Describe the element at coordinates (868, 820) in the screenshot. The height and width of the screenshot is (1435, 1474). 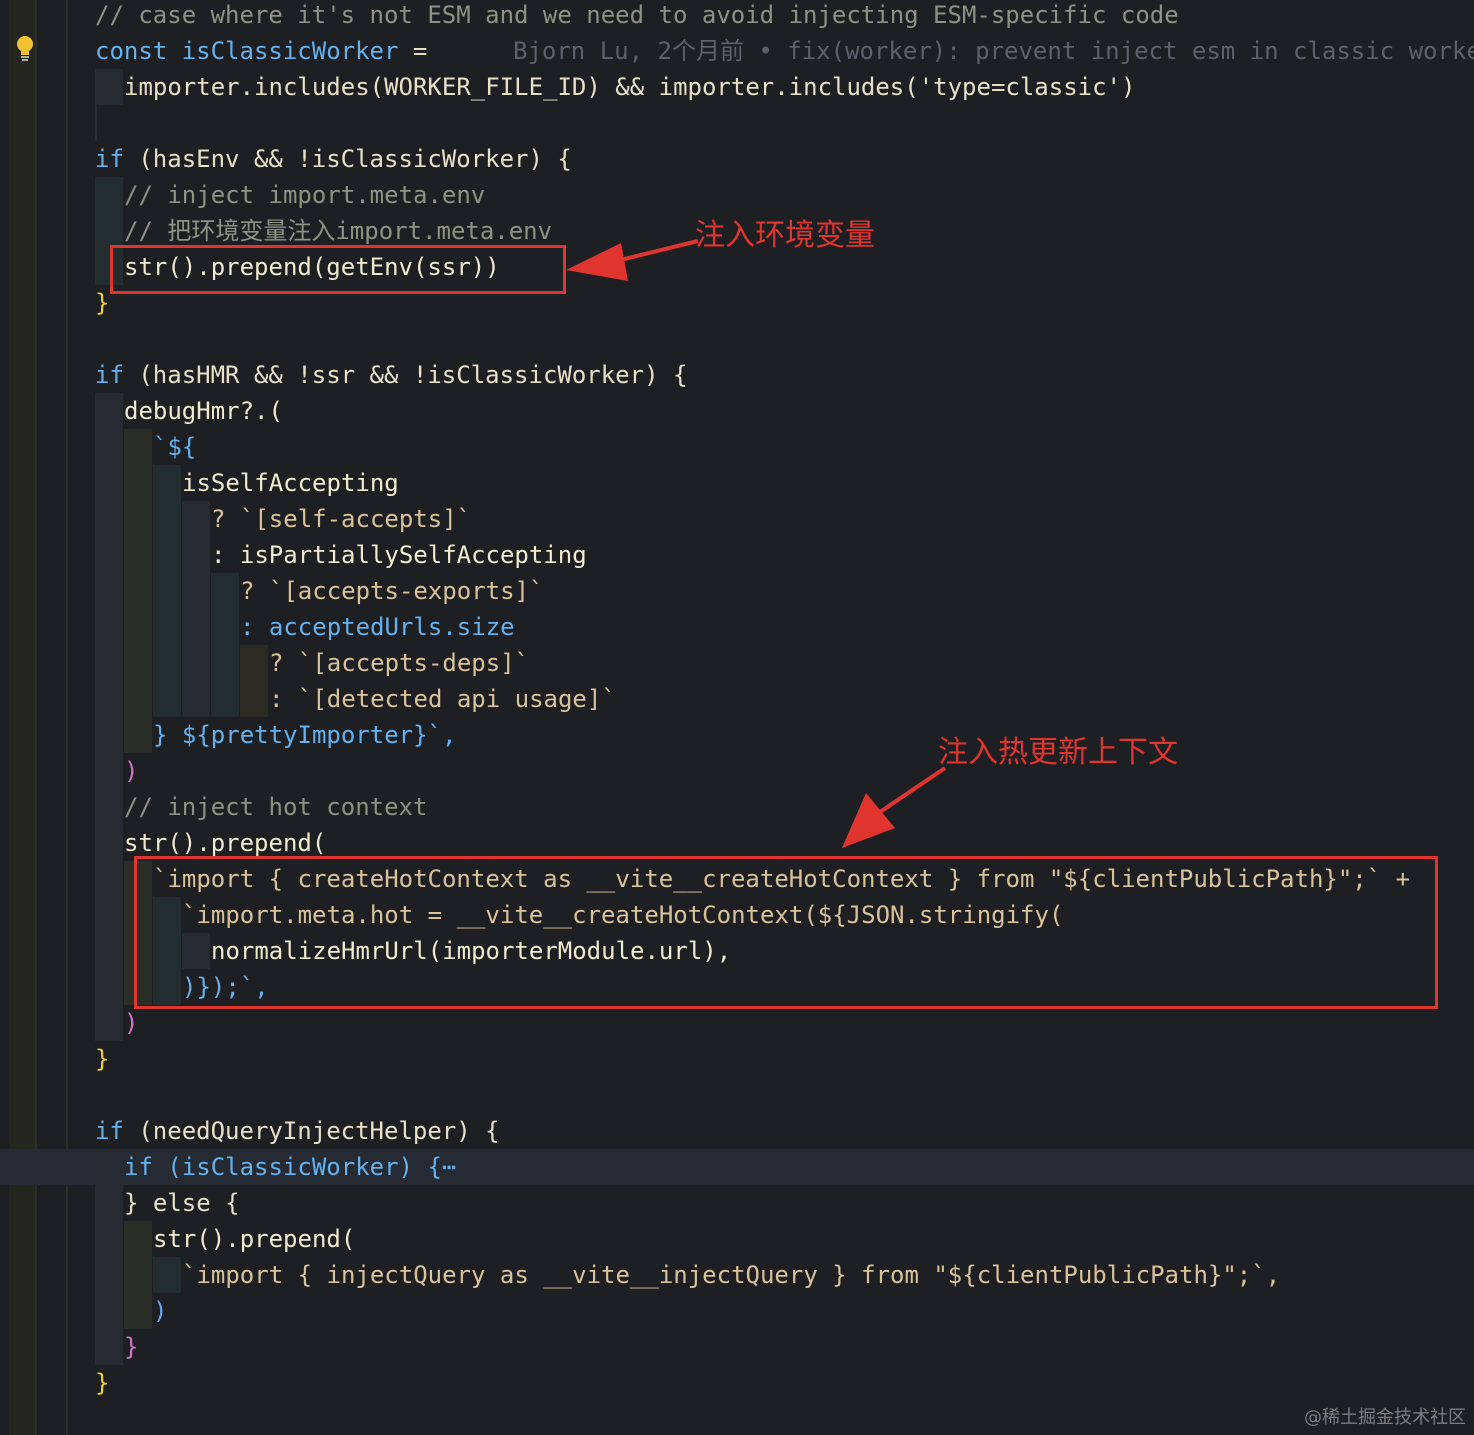
I see `arrow-head-hot-context` at that location.